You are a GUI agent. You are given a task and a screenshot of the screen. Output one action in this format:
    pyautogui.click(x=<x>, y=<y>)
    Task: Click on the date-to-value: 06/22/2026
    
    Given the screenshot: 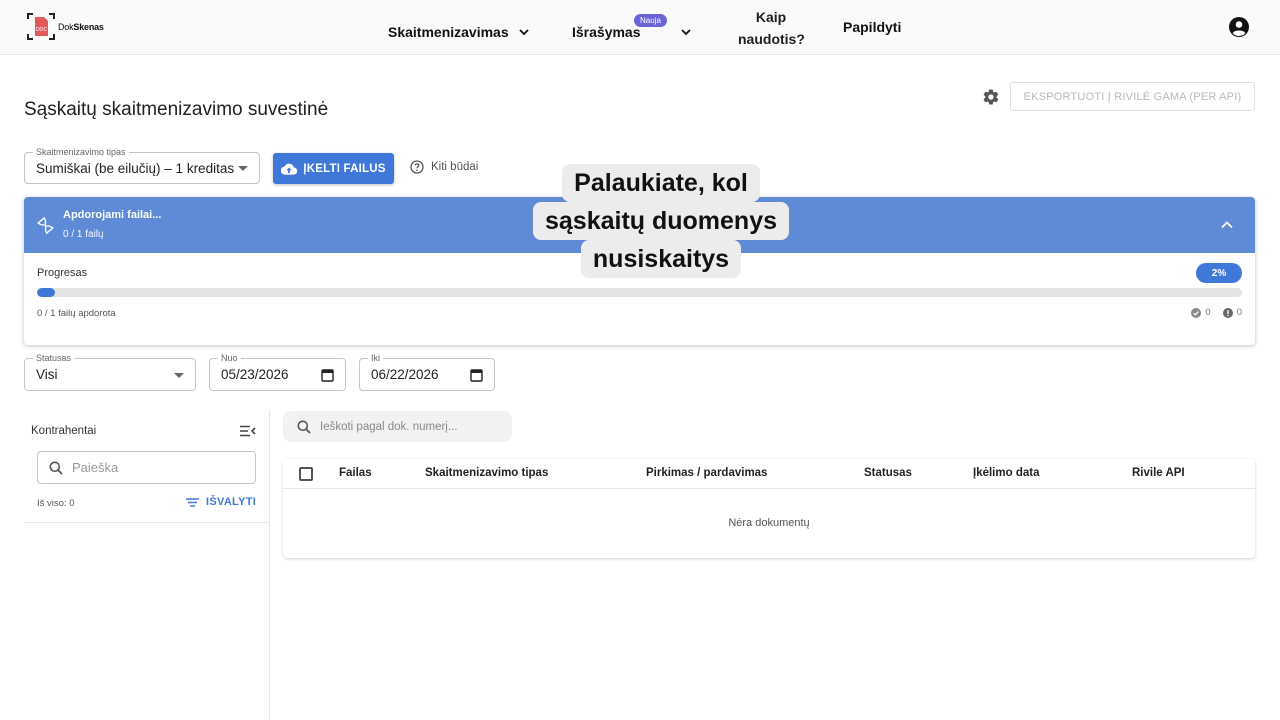 What is the action you would take?
    pyautogui.click(x=405, y=374)
    